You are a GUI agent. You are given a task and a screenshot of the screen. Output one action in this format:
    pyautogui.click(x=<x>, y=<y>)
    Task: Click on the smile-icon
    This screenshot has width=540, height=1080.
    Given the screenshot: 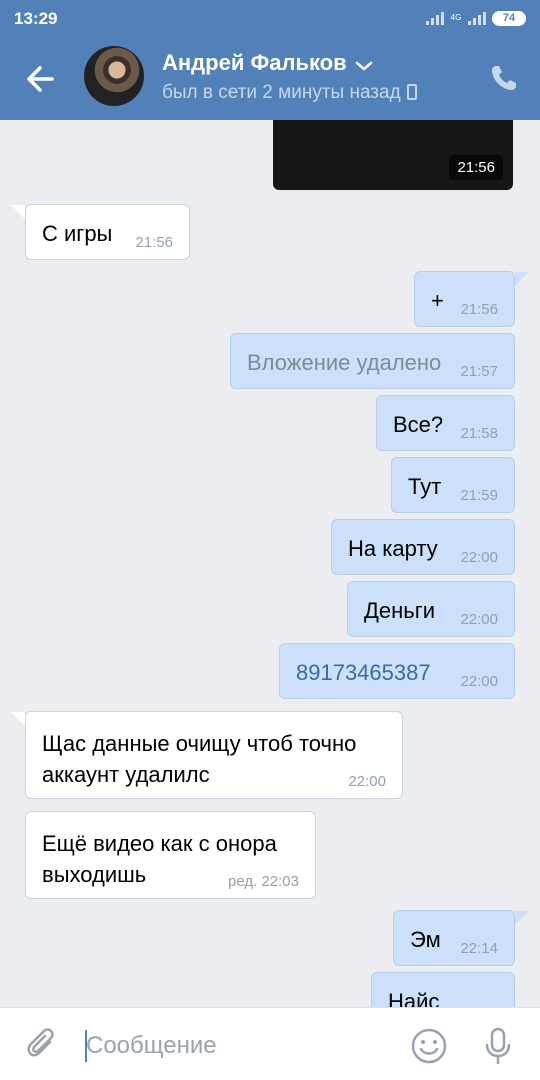 What is the action you would take?
    pyautogui.click(x=429, y=1046)
    